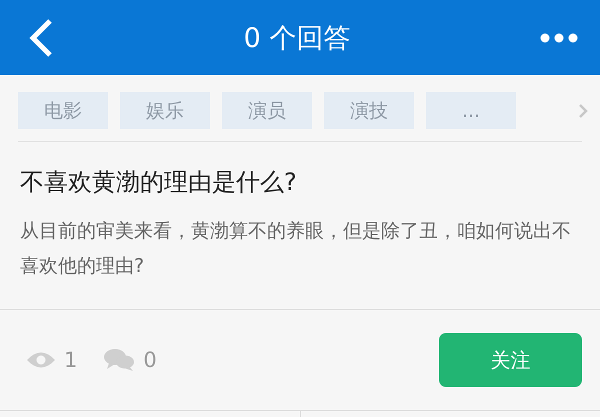 This screenshot has width=600, height=417. What do you see at coordinates (41, 38) in the screenshot?
I see `back-icon` at bounding box center [41, 38].